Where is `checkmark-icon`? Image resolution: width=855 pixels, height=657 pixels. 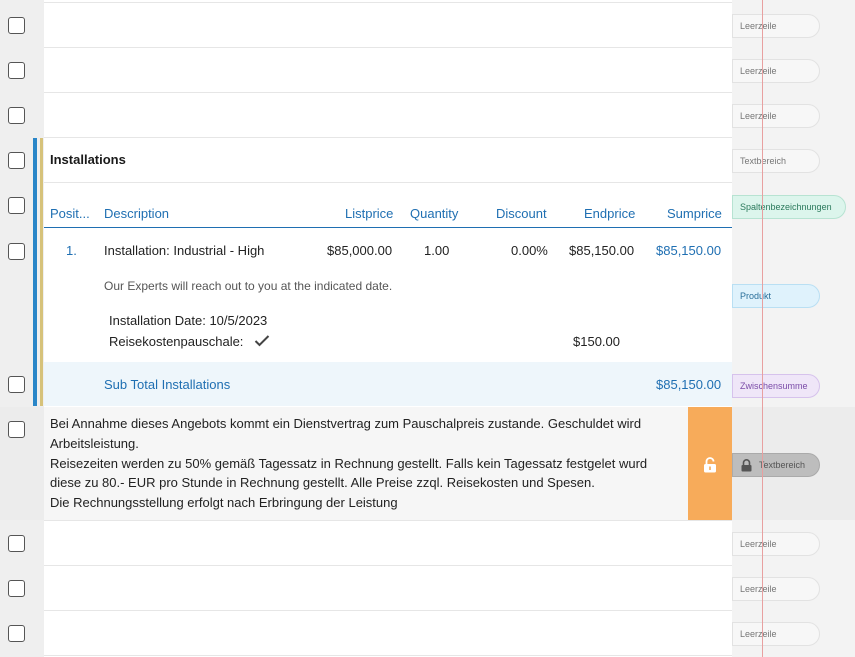
checkmark-icon is located at coordinates (262, 341).